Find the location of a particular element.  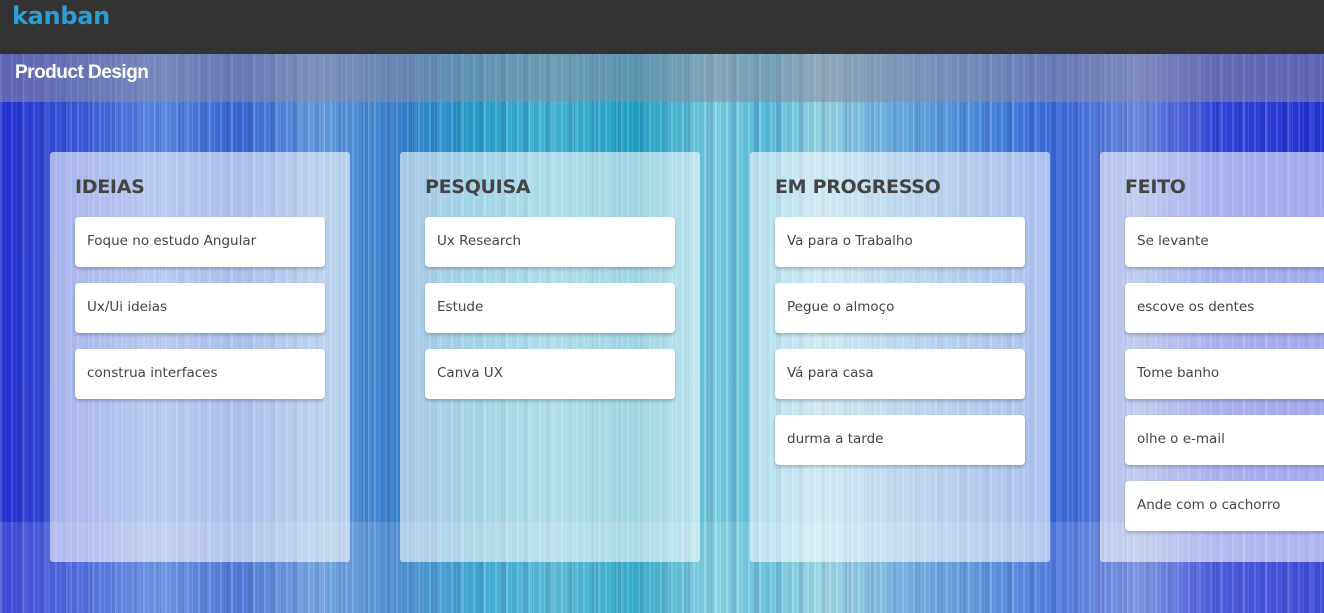

column-title: IDEIAS is located at coordinates (110, 187).